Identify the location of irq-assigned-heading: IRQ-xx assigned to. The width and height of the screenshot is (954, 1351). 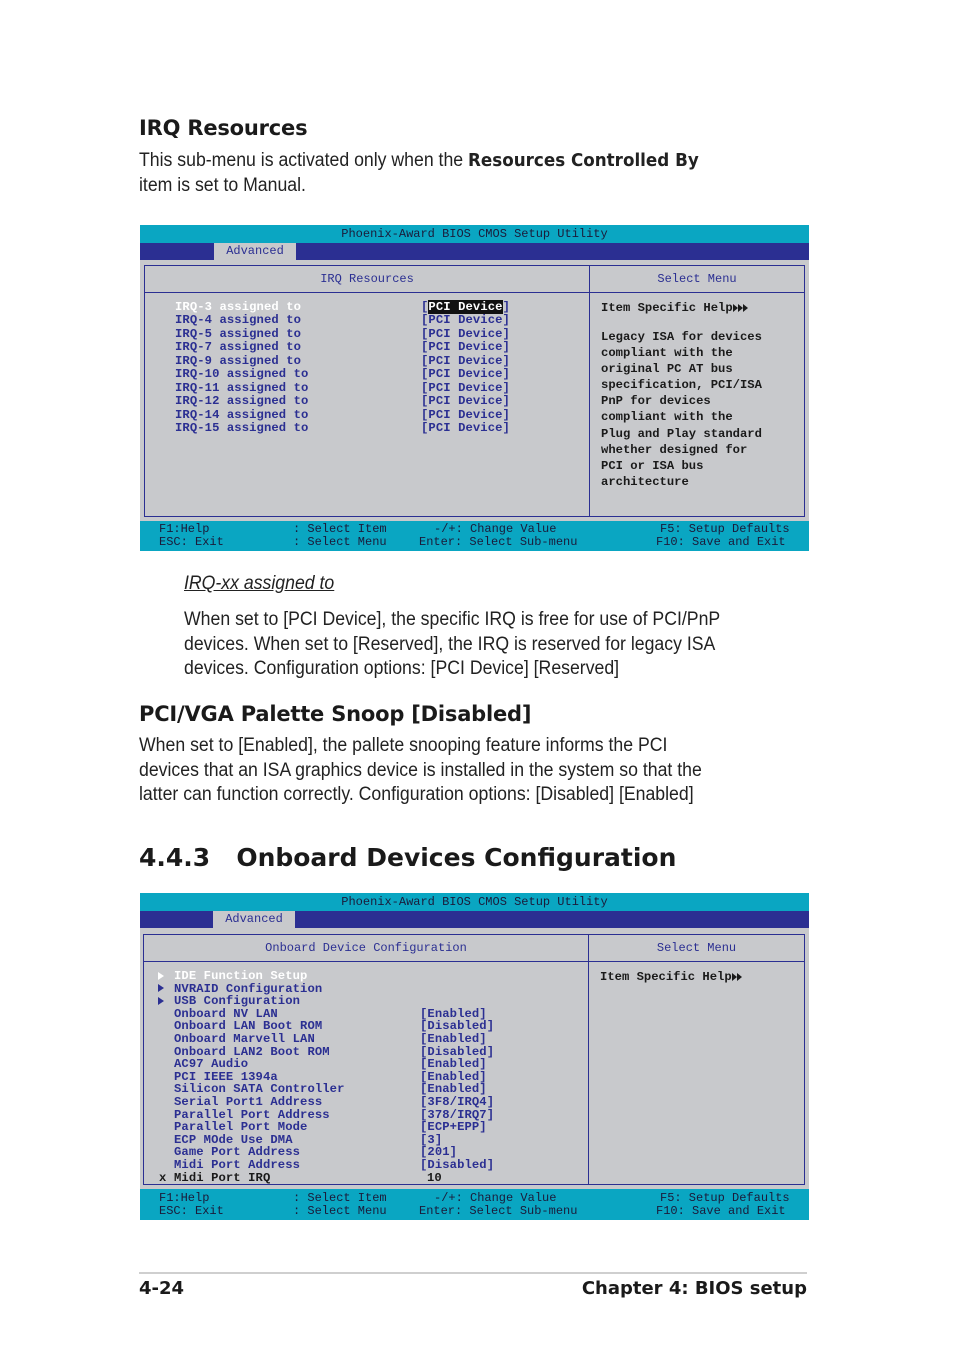
(259, 583).